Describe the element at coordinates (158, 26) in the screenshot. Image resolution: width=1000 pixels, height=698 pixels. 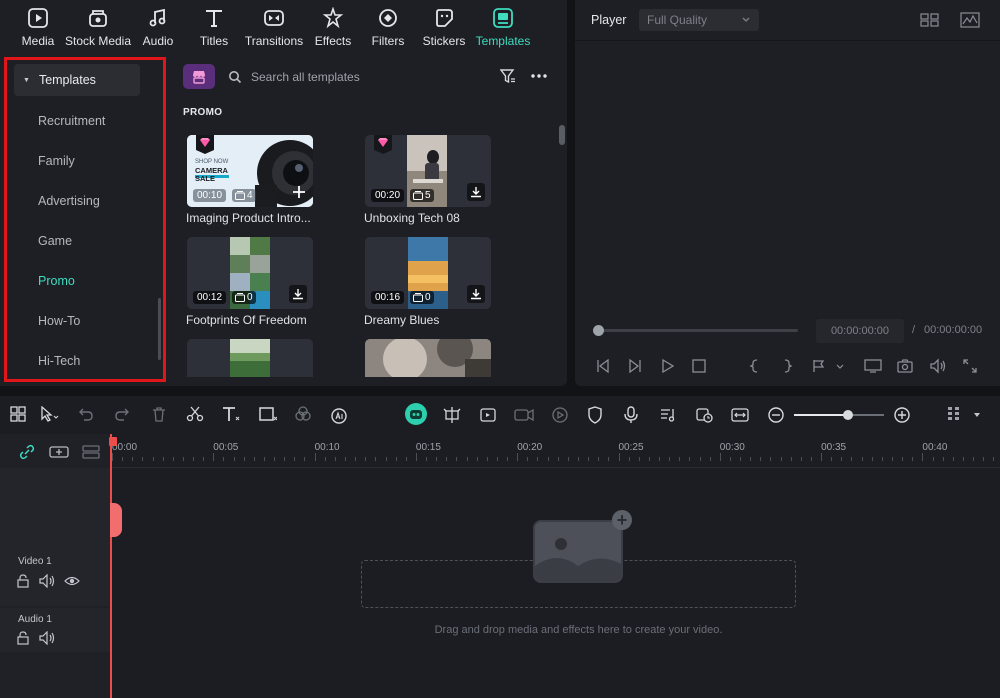
I see `tab-audio: Audio` at that location.